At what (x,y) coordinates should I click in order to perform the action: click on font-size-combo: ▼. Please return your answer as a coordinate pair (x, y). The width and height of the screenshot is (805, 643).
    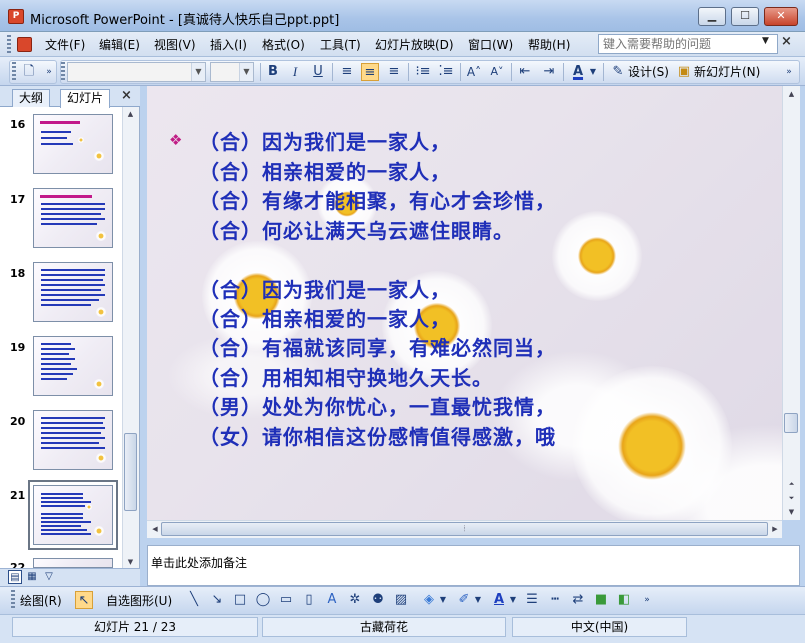
    Looking at the image, I should click on (232, 72).